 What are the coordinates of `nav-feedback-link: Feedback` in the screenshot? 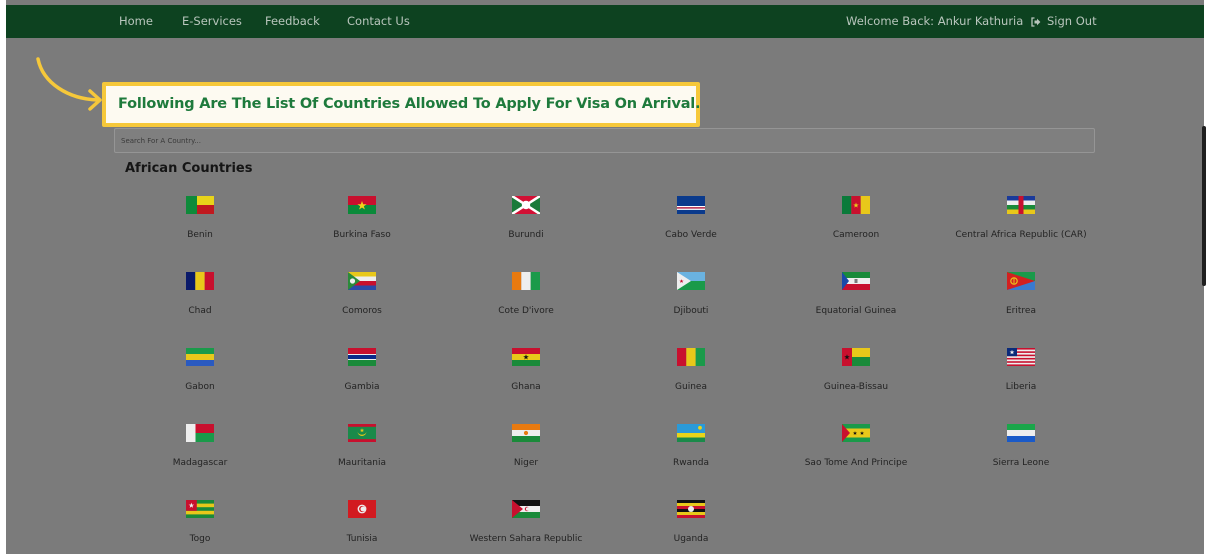 It's located at (292, 21).